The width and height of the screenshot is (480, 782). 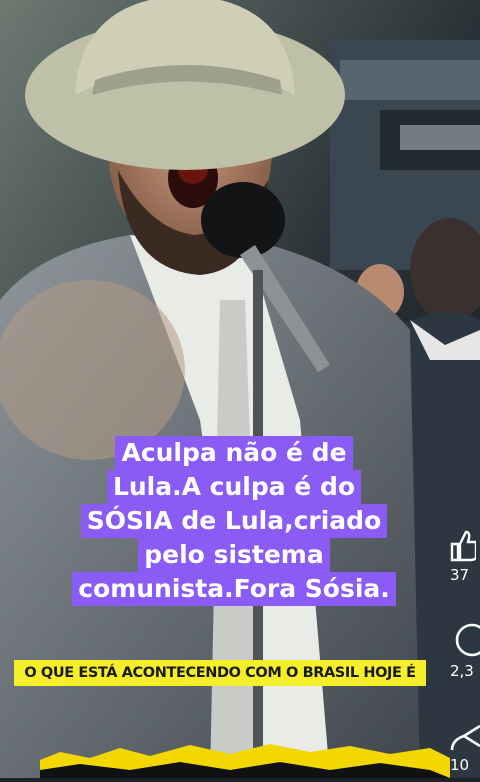 I want to click on like-action: 37, so click(x=465, y=556).